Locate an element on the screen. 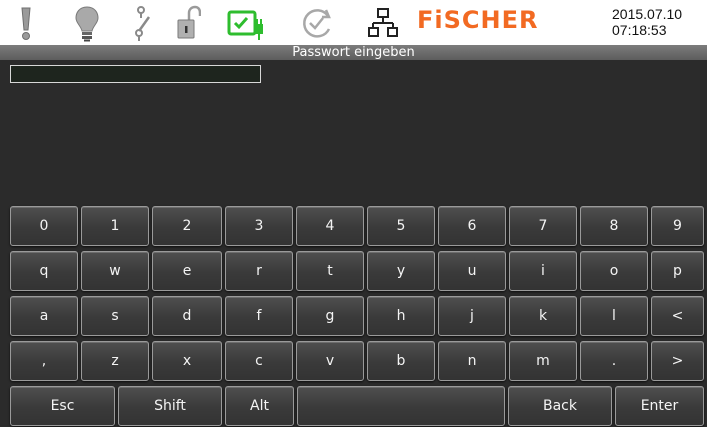 Image resolution: width=707 pixels, height=427 pixels. clock: 2015.07.10 07:18:53 is located at coordinates (658, 22).